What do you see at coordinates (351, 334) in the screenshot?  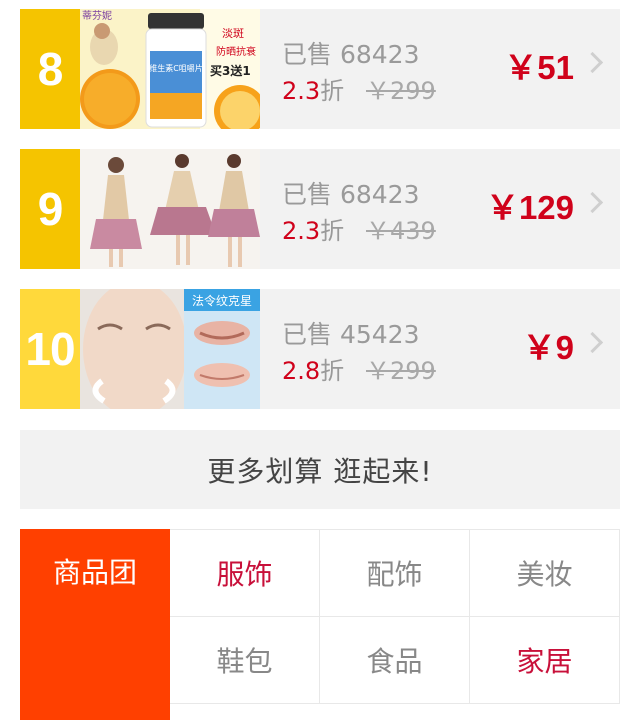 I see `sold-count: 已售 45423` at bounding box center [351, 334].